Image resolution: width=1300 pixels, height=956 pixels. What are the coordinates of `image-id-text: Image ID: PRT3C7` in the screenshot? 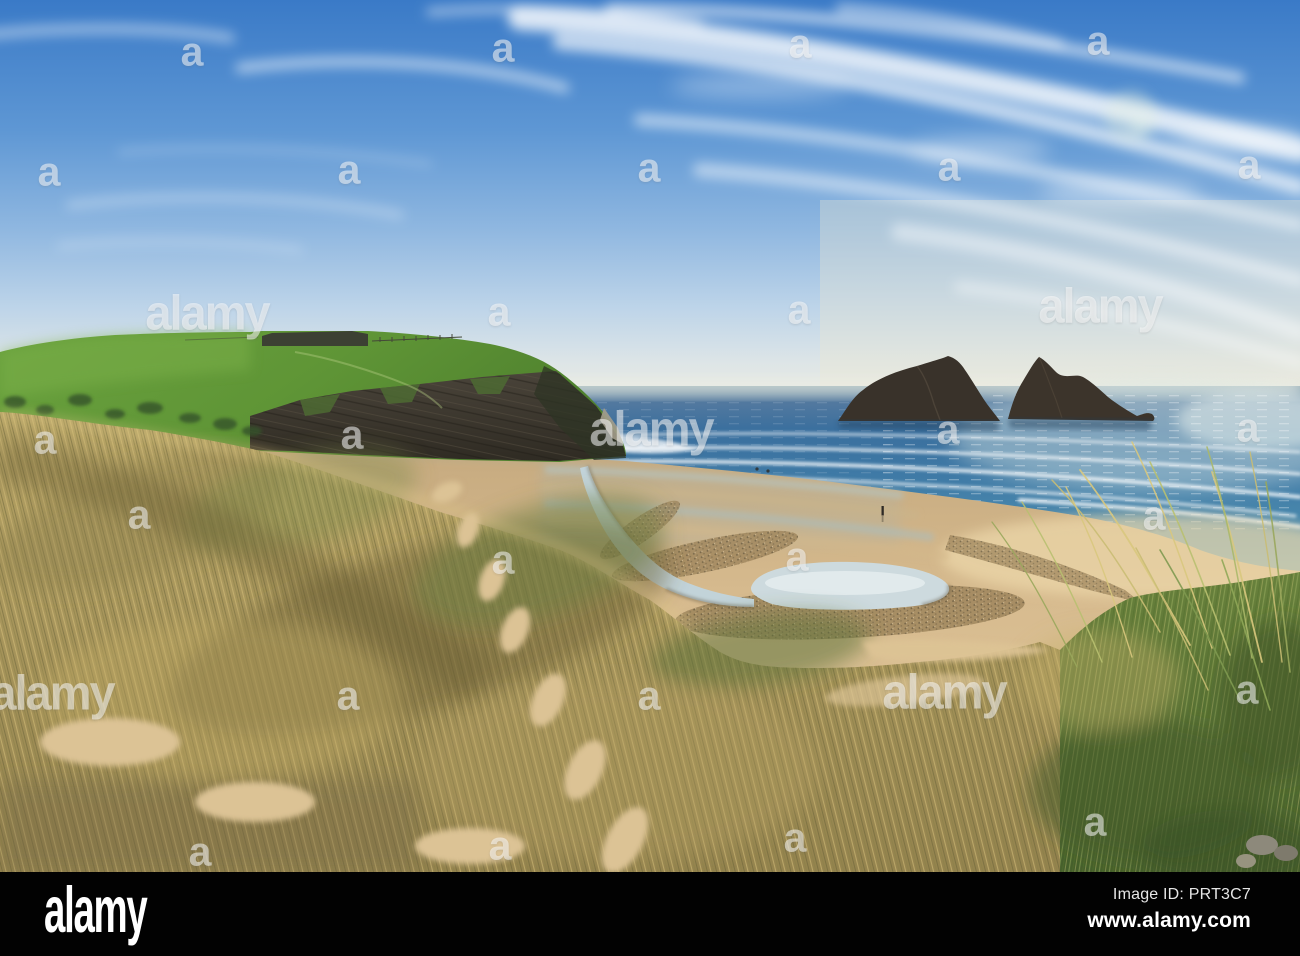 It's located at (1181, 894).